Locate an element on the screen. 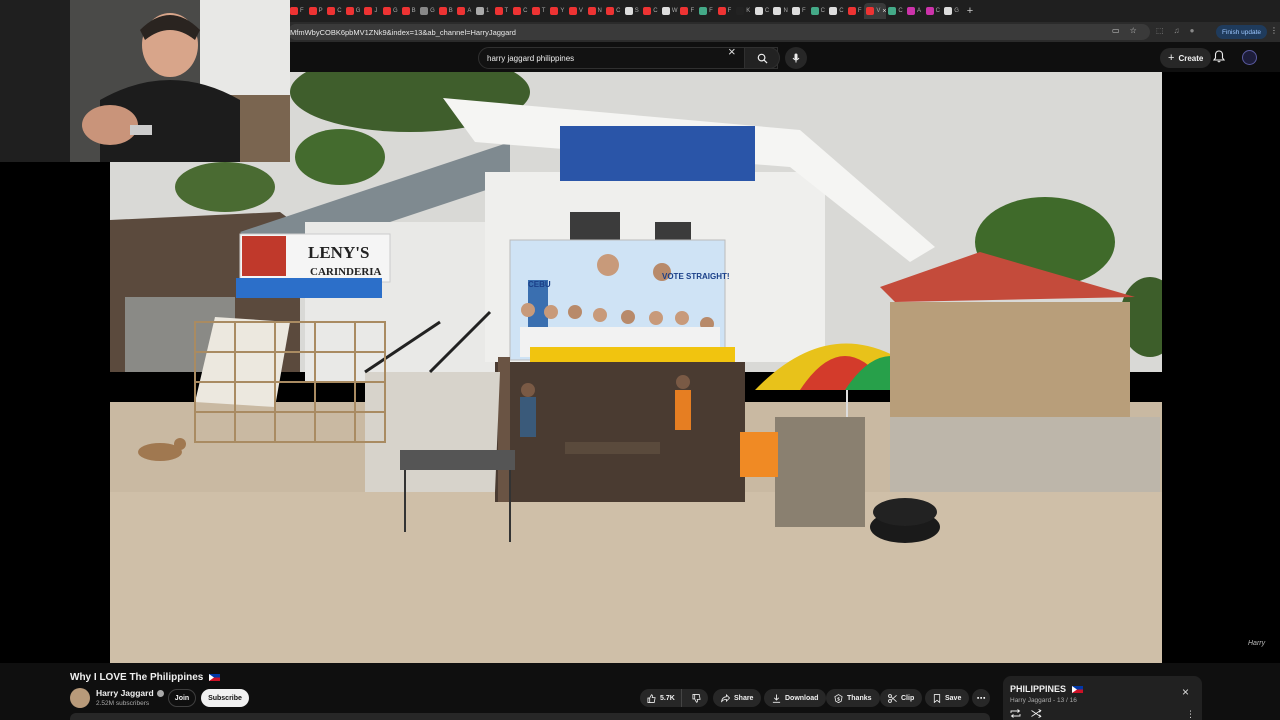 Image resolution: width=1280 pixels, height=720 pixels. video-title-text: Why I LOVE The Philippines is located at coordinates (137, 677).